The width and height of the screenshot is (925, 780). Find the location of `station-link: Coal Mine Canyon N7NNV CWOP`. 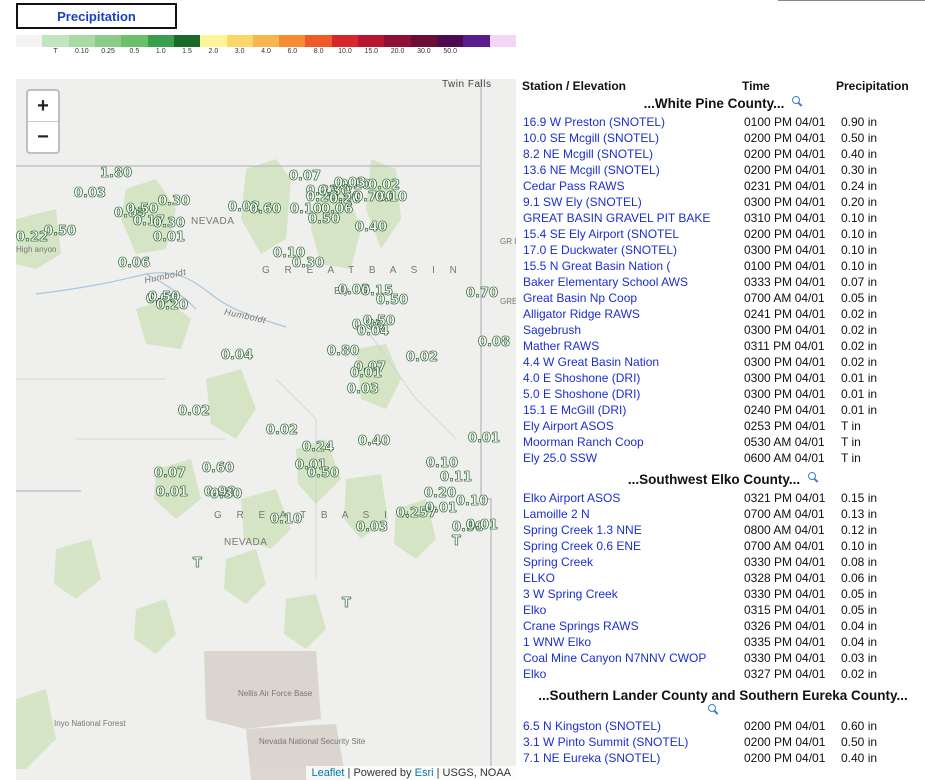

station-link: Coal Mine Canyon N7NNV CWOP is located at coordinates (614, 658).